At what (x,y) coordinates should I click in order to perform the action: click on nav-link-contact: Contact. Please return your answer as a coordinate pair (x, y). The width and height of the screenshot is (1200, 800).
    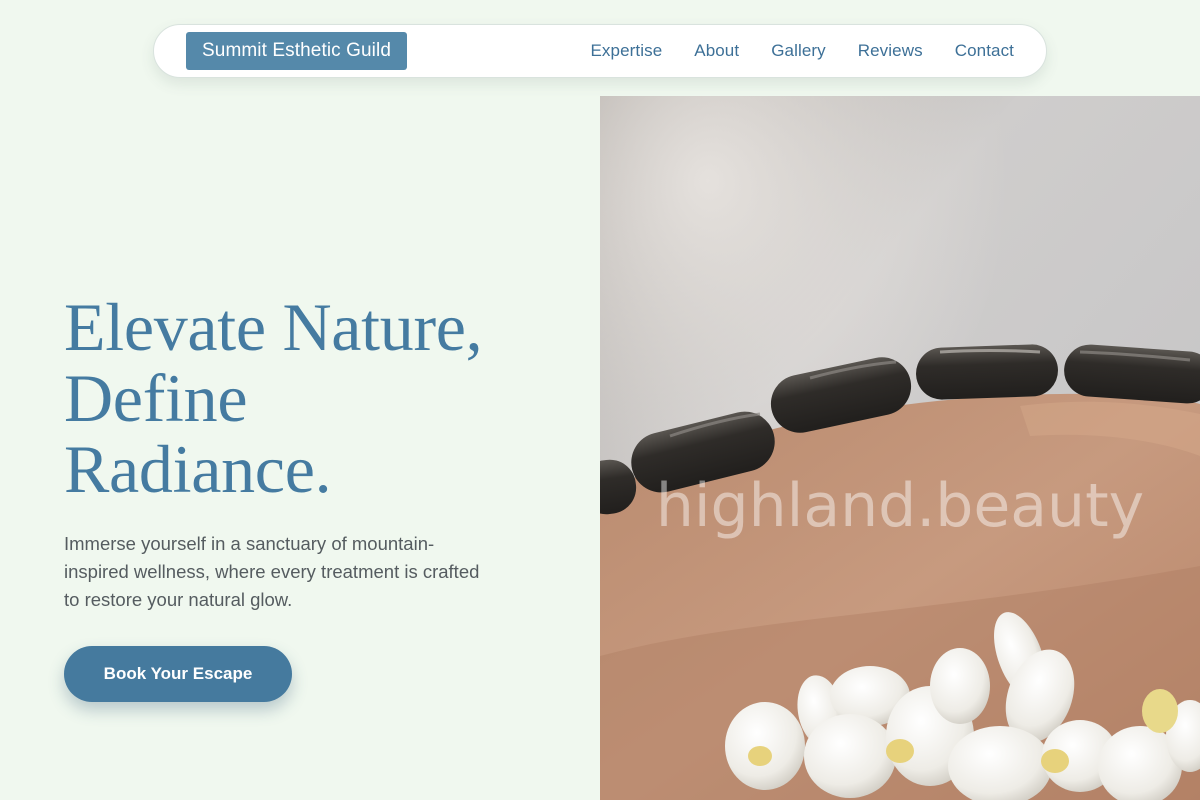
    Looking at the image, I should click on (984, 51).